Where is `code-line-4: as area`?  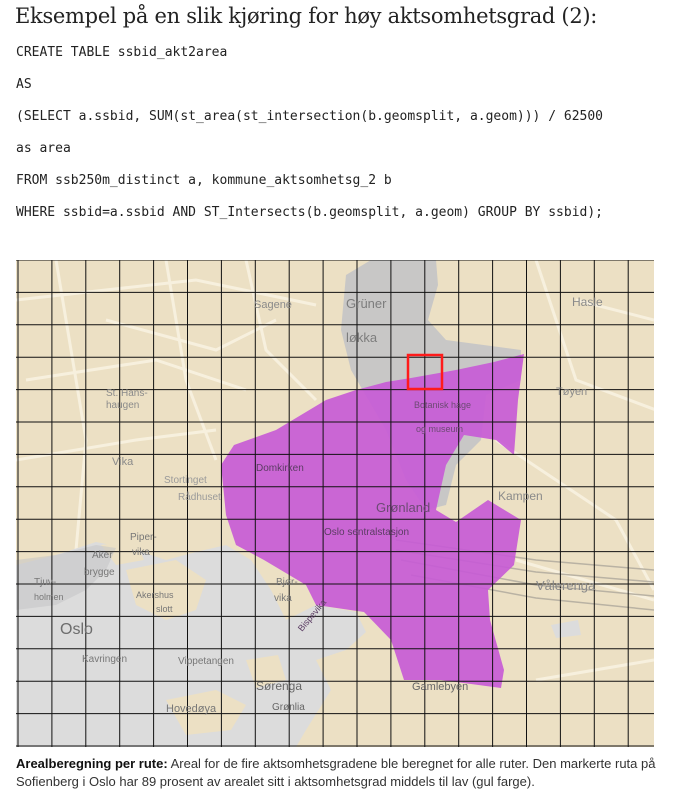
code-line-4: as area is located at coordinates (43, 148).